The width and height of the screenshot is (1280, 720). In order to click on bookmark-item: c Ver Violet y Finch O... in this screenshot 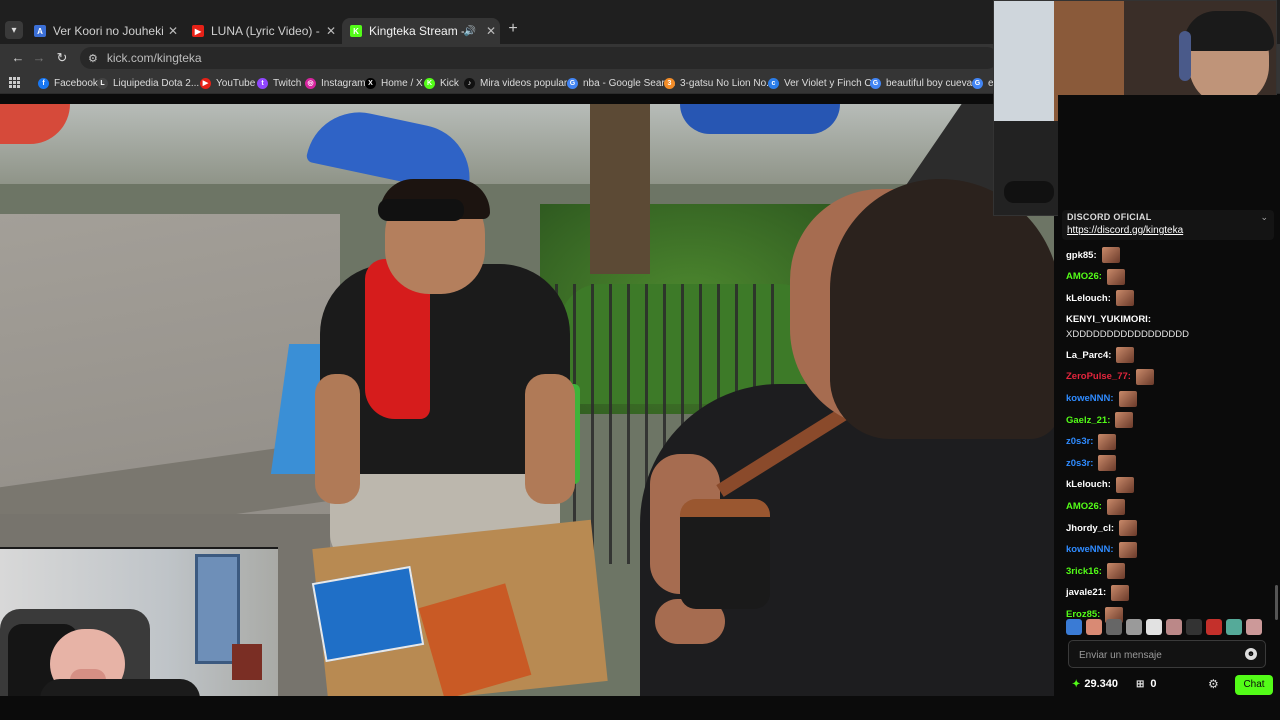, I will do `click(824, 83)`.